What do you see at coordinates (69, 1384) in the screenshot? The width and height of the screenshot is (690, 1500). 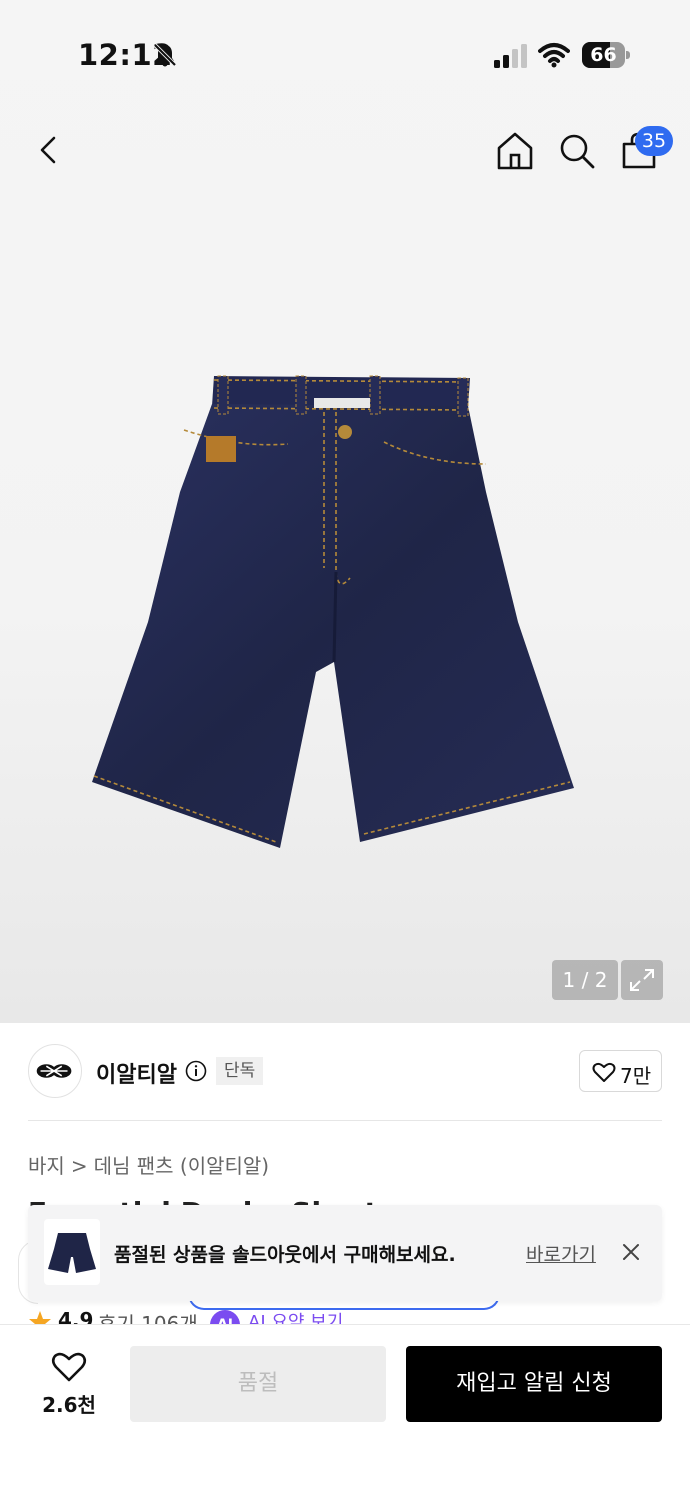 I see `wishlist-button: 2.6천` at bounding box center [69, 1384].